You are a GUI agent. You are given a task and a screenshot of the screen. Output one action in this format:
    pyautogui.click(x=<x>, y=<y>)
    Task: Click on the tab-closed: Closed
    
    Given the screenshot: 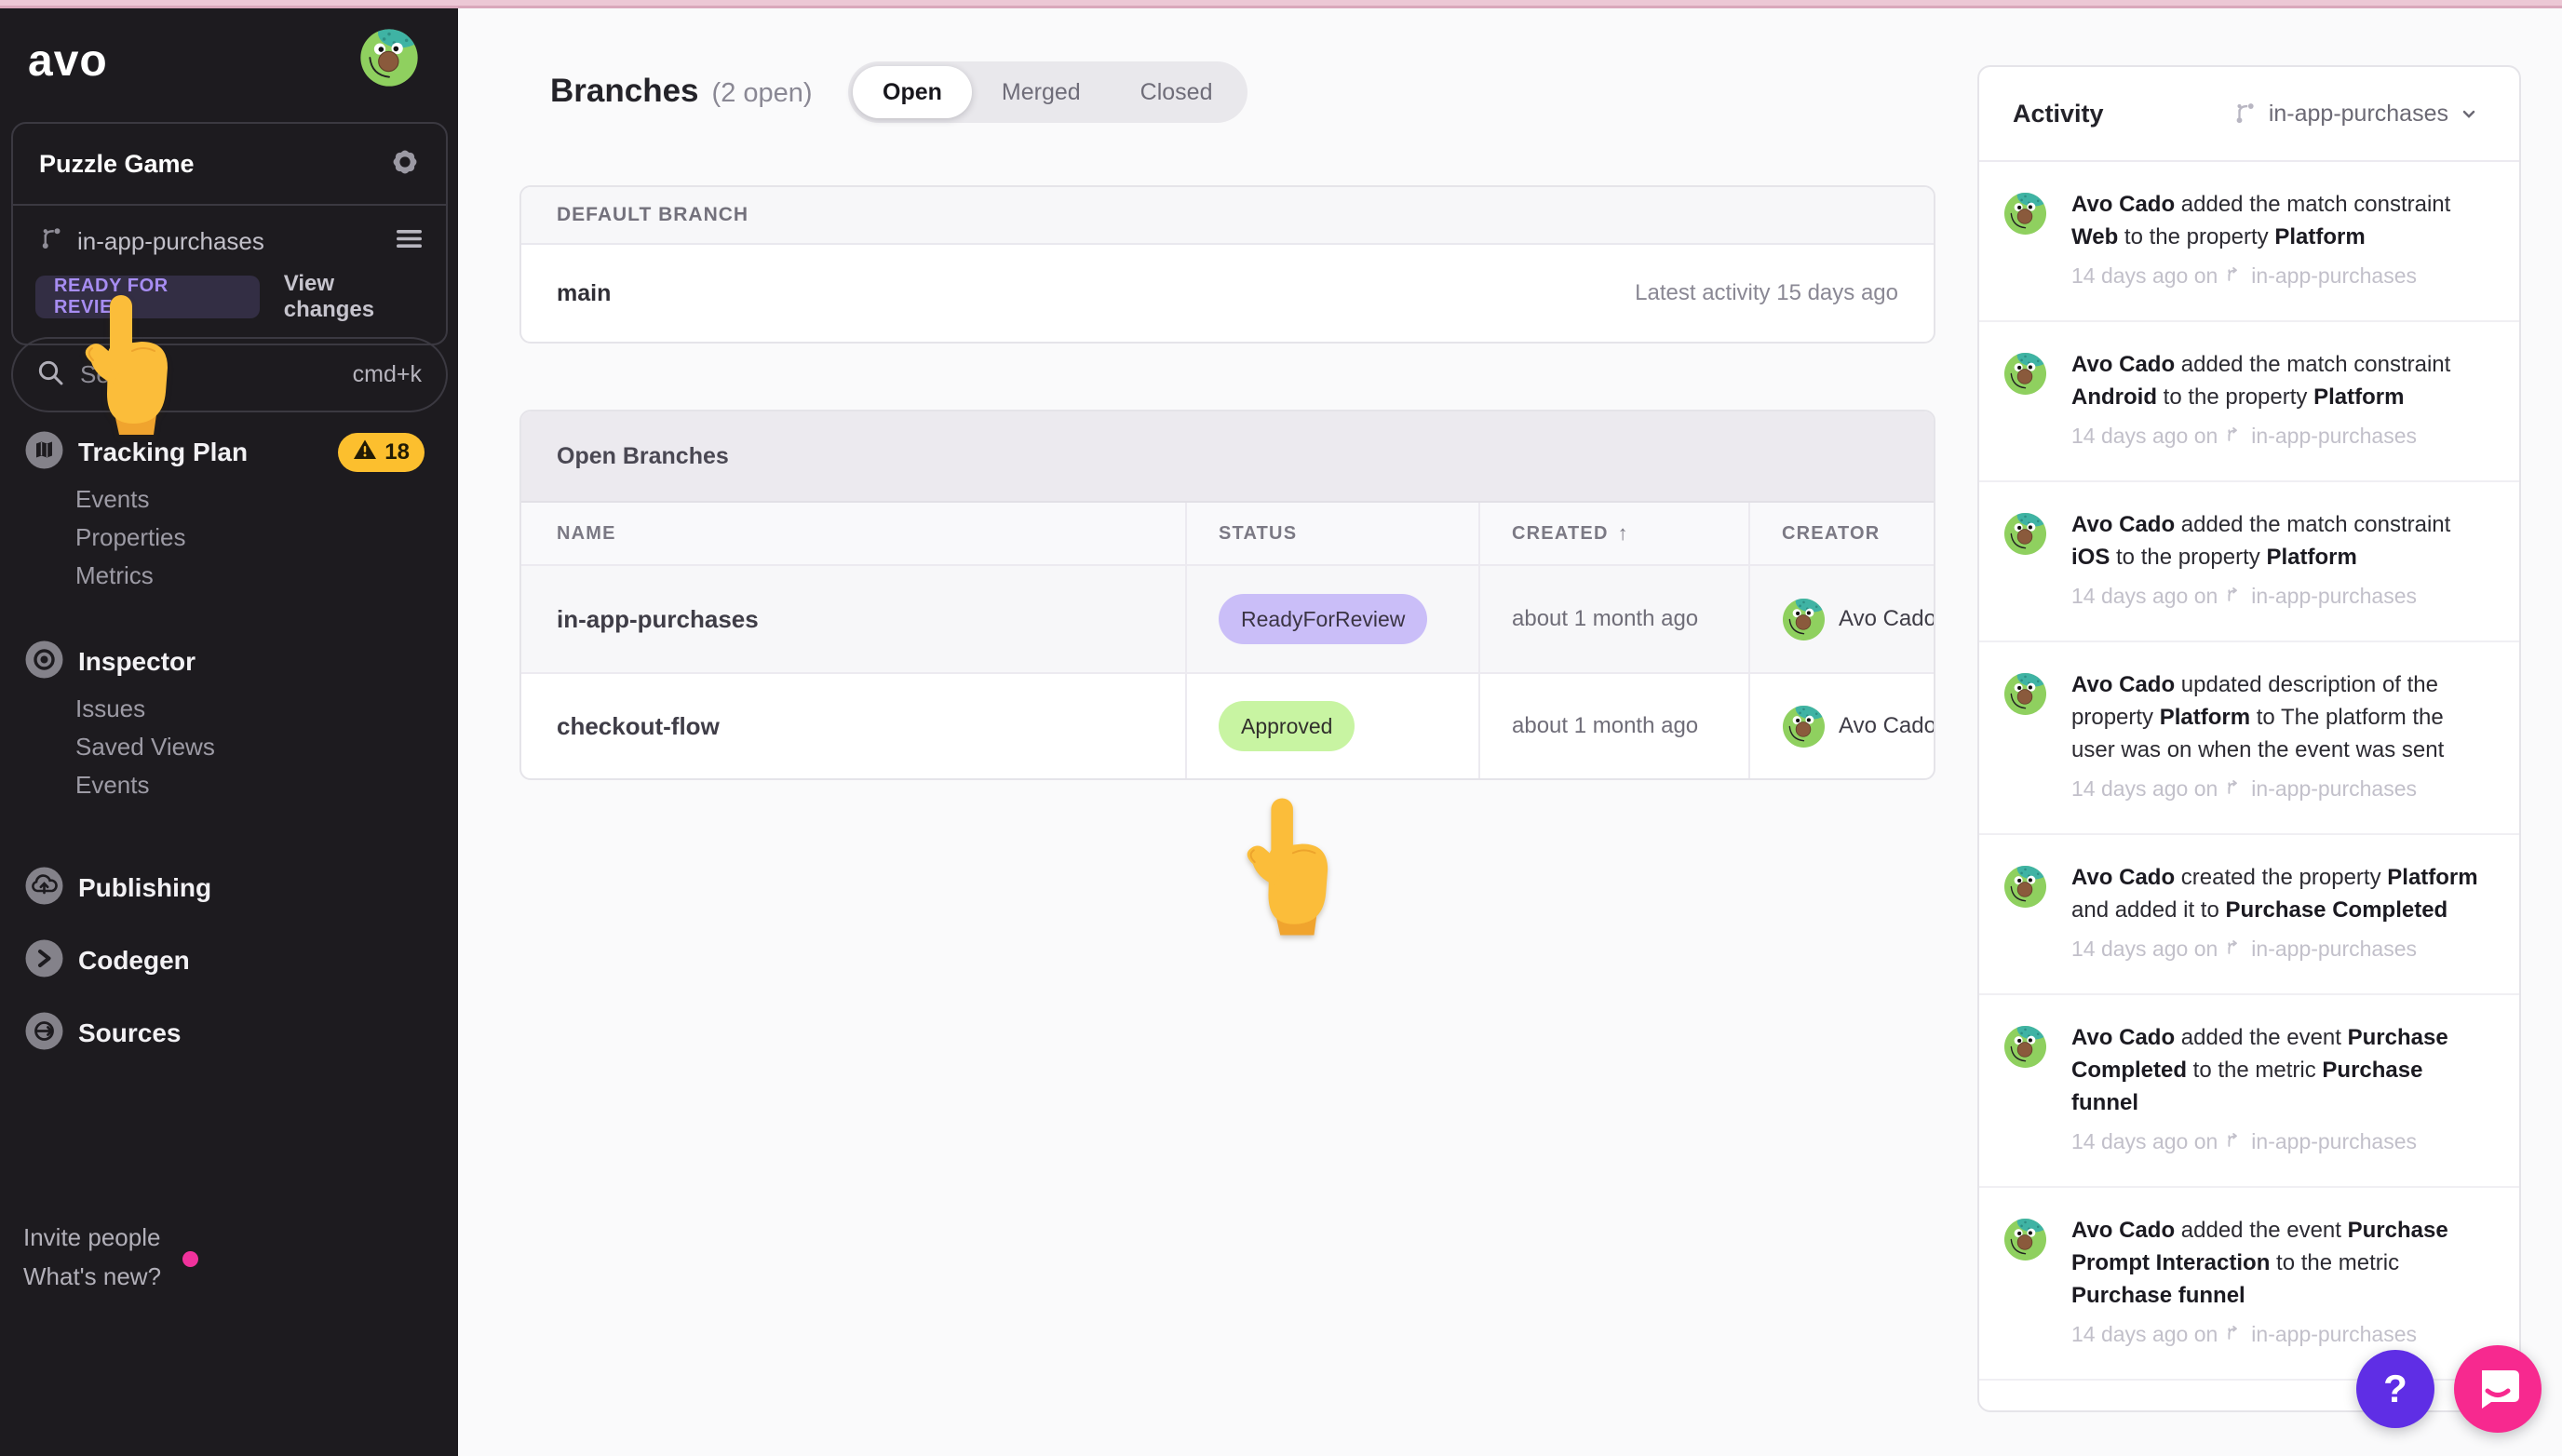 What is the action you would take?
    pyautogui.click(x=1177, y=92)
    